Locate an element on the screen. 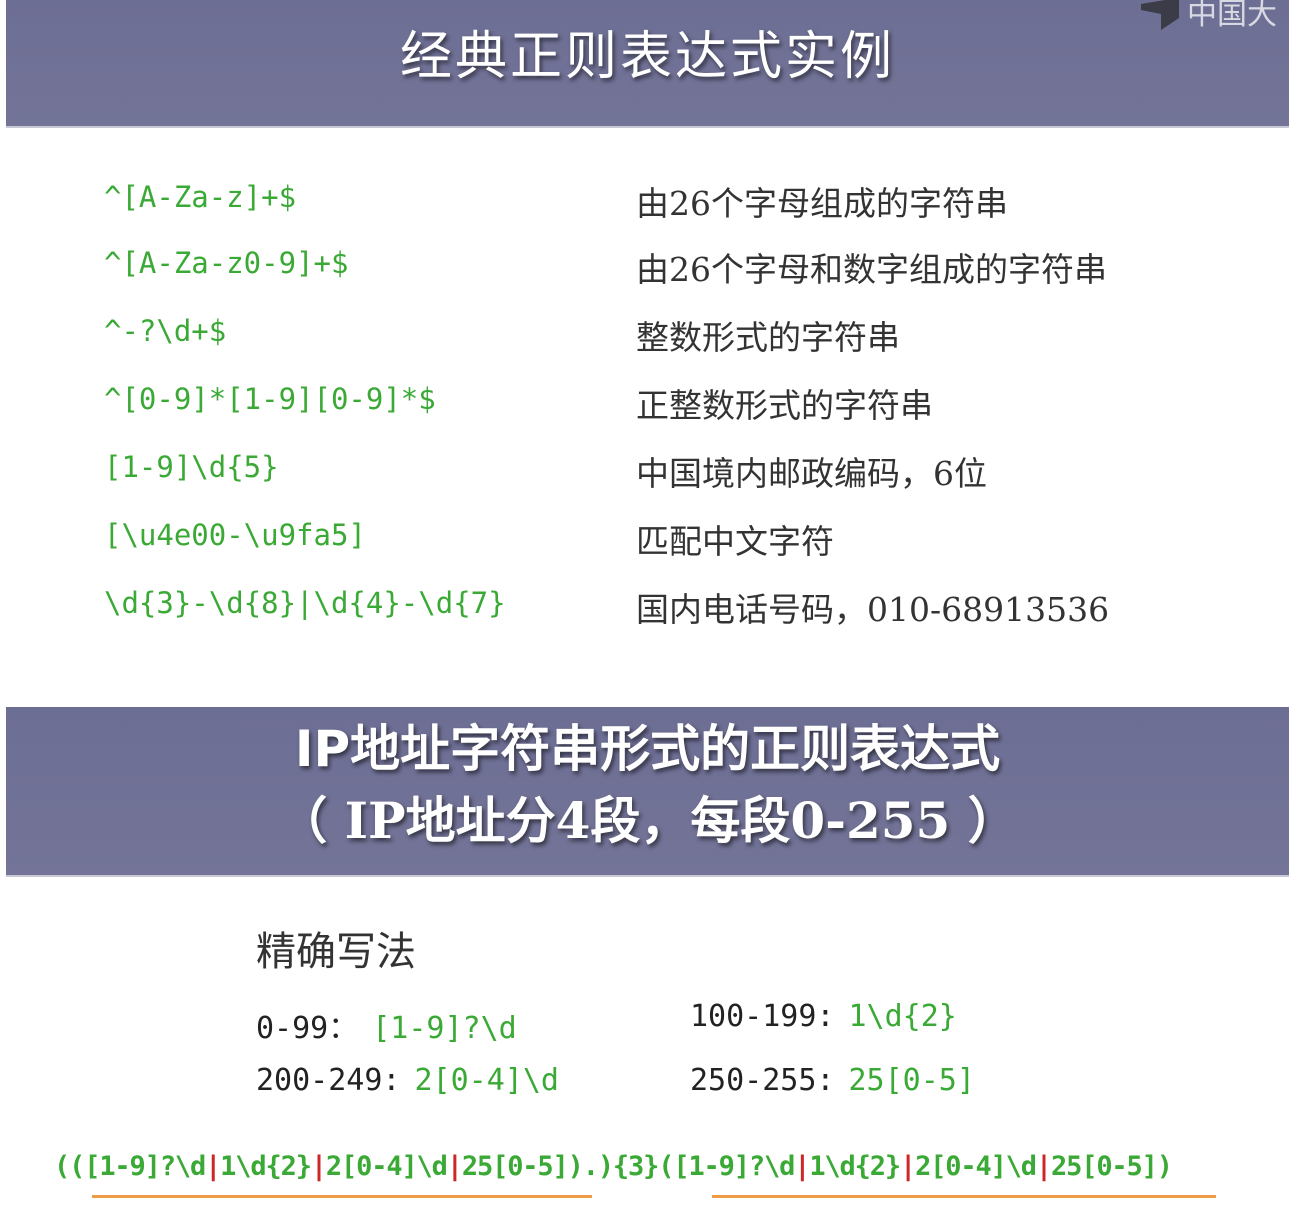 The width and height of the screenshot is (1300, 1220). regex-pattern: ^-?\d+$ is located at coordinates (165, 331).